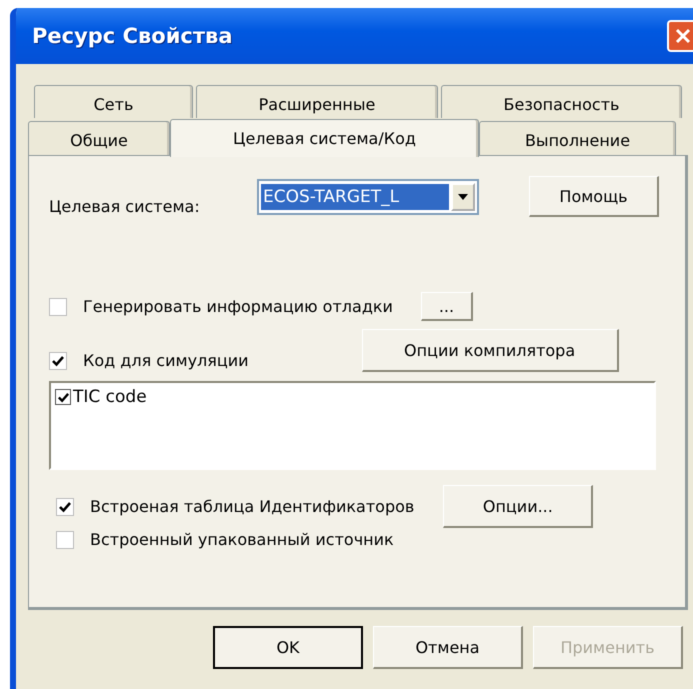 The height and width of the screenshot is (689, 693). Describe the element at coordinates (561, 101) in the screenshot. I see `tab: Безопасность` at that location.